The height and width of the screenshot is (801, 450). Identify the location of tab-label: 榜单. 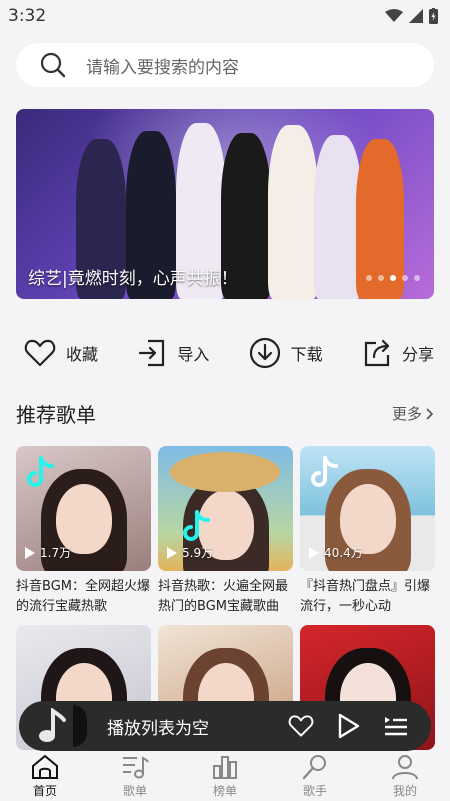
(224, 790).